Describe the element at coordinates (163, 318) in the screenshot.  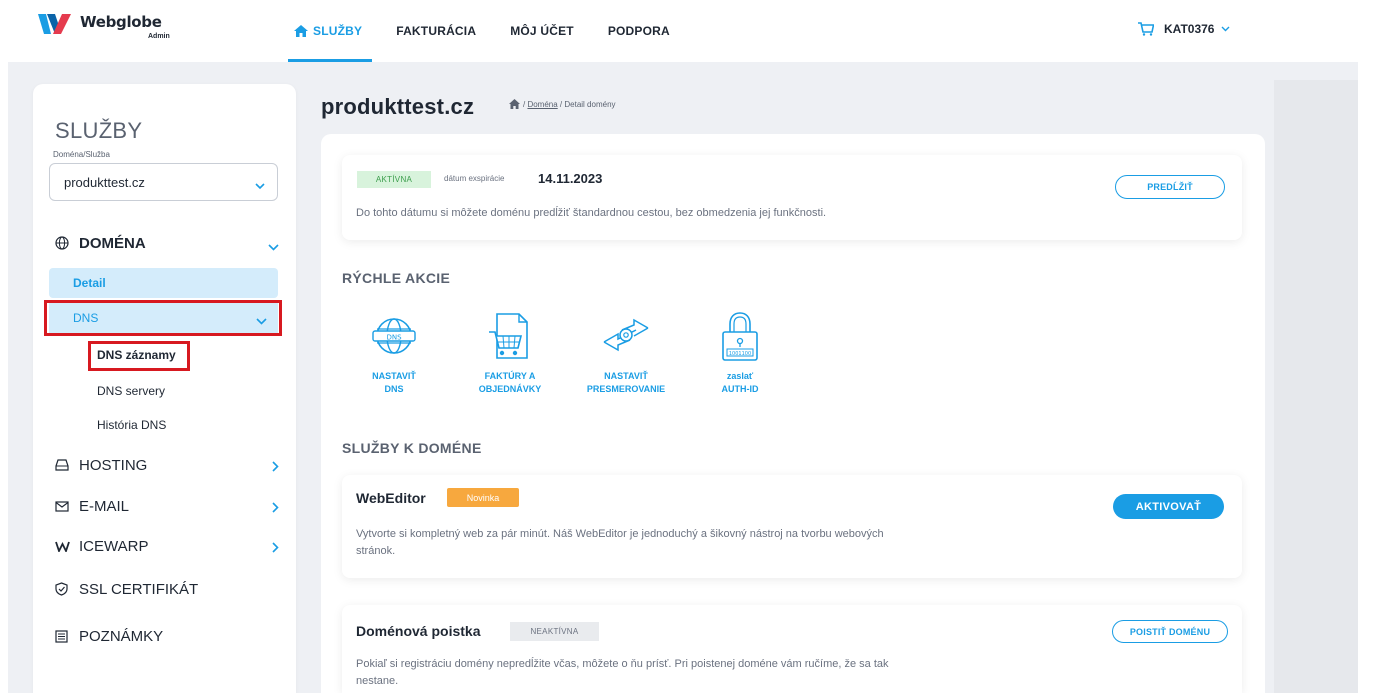
I see `highlight-box-dns` at that location.